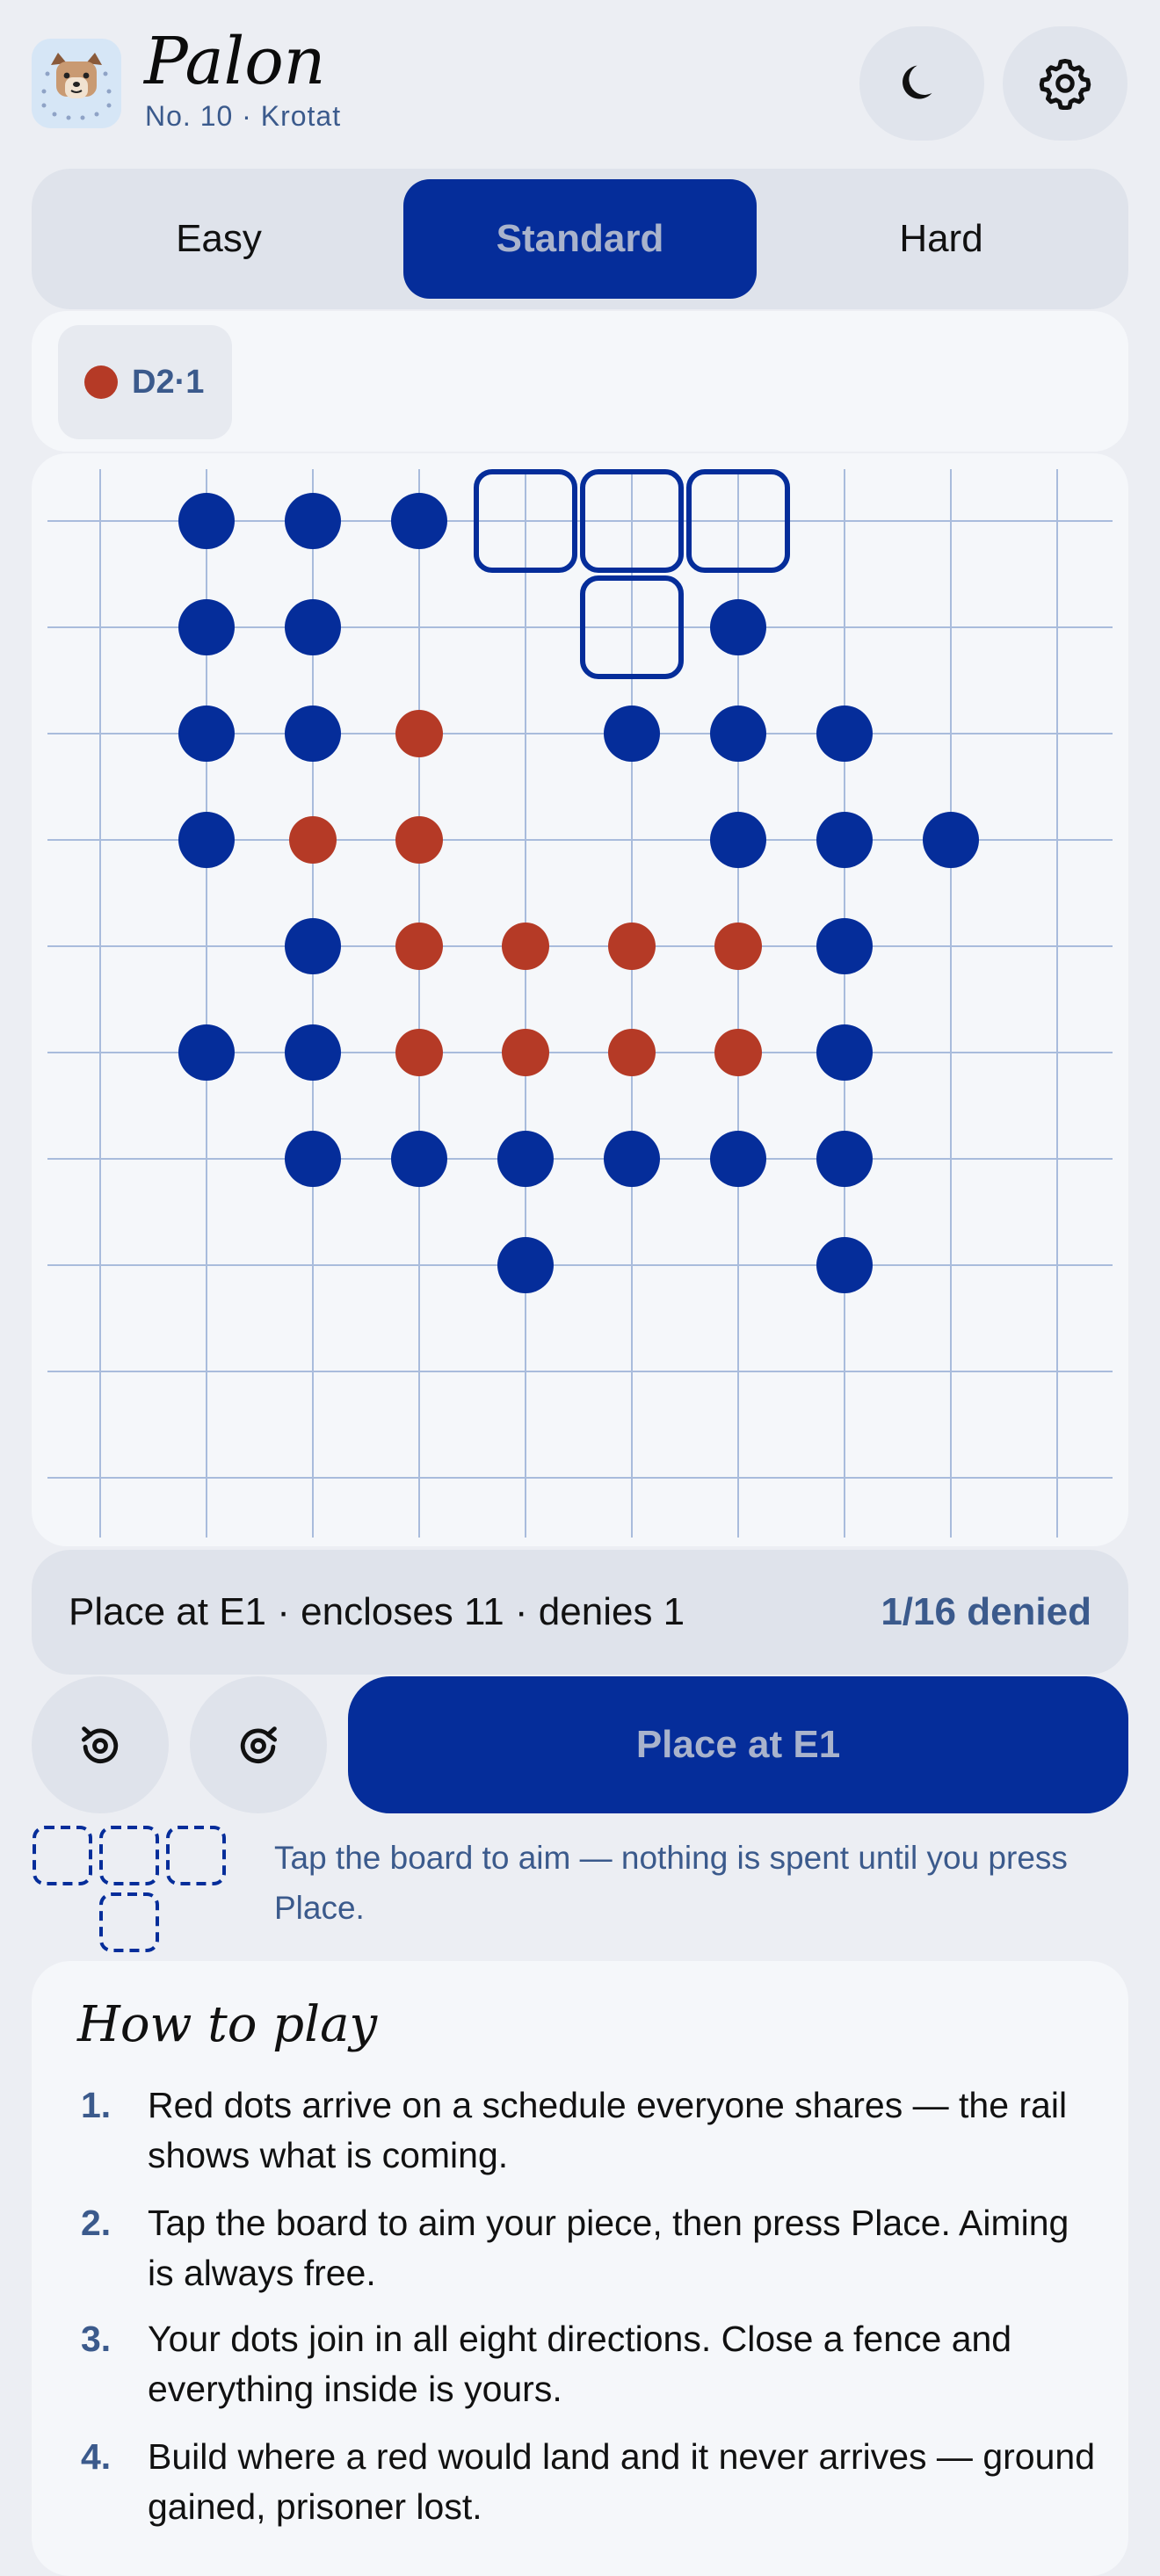 Image resolution: width=1160 pixels, height=2576 pixels. I want to click on denied-counter: 1/16 denied, so click(986, 1611).